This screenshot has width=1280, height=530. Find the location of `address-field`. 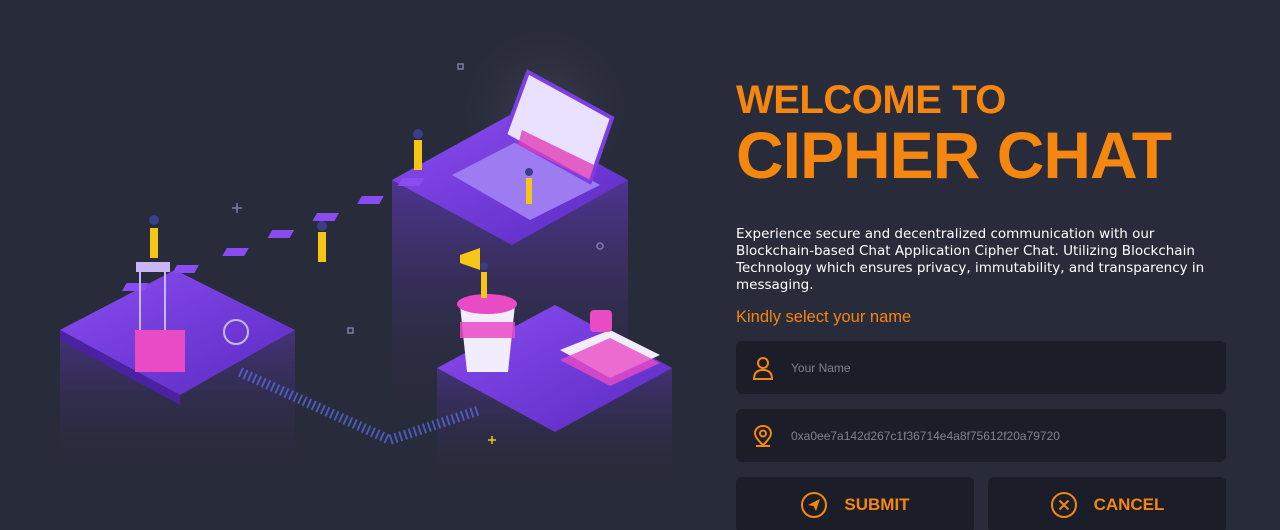

address-field is located at coordinates (981, 435).